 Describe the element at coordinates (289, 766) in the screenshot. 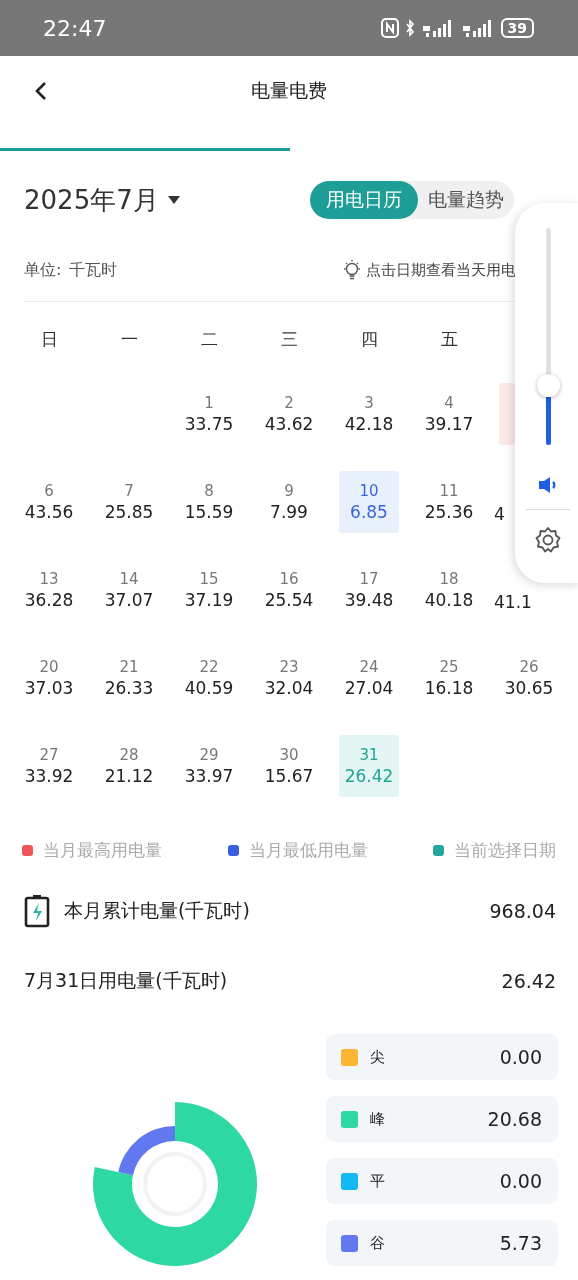

I see `calendar-day: 30 15.67` at that location.